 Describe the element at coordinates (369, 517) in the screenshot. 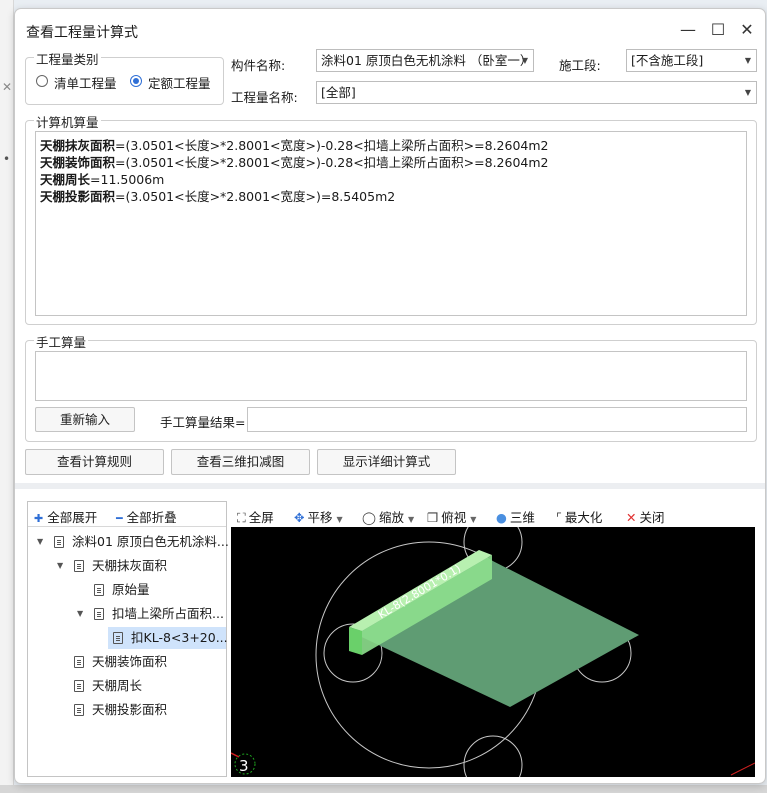

I see `magnifier-icon: ◯` at that location.